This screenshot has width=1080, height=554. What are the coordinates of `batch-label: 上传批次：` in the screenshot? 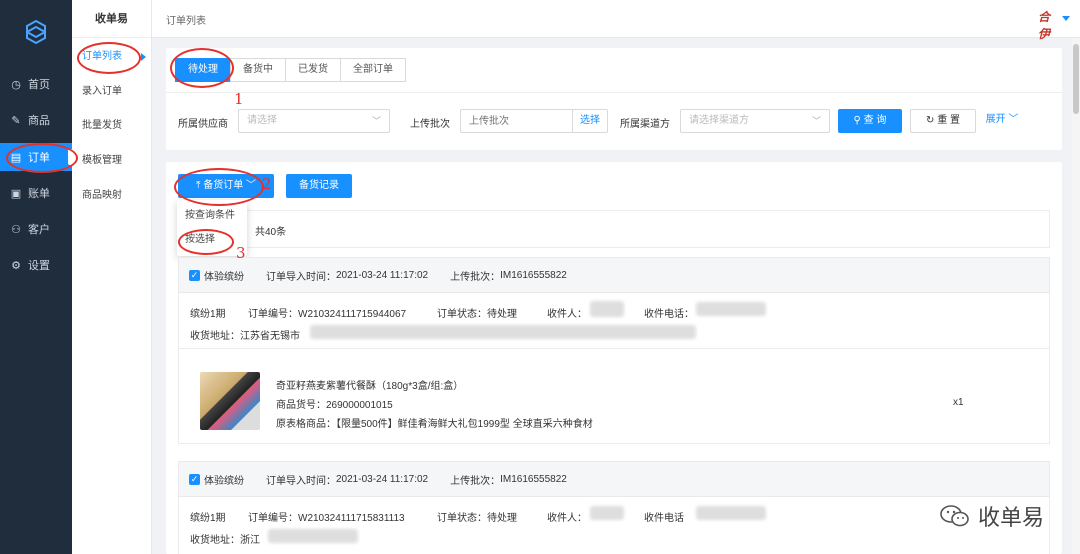 It's located at (475, 481).